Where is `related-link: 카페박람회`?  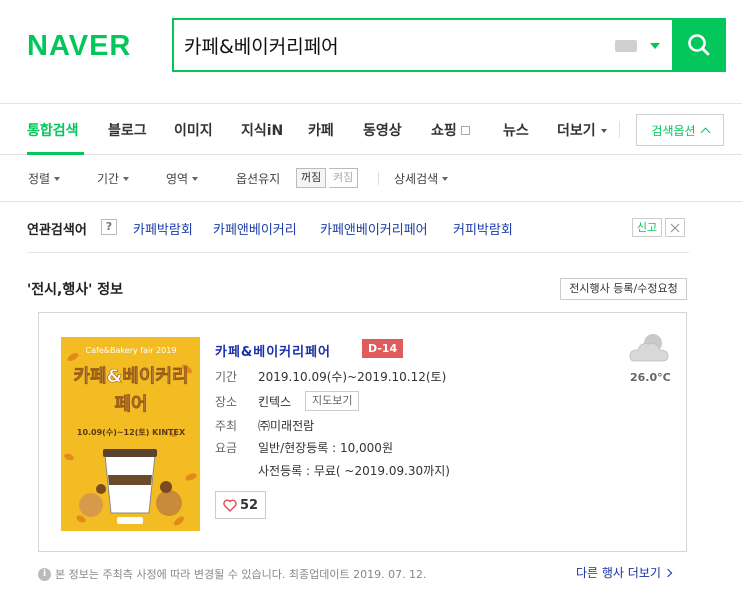
related-link: 카페박람회 is located at coordinates (163, 228).